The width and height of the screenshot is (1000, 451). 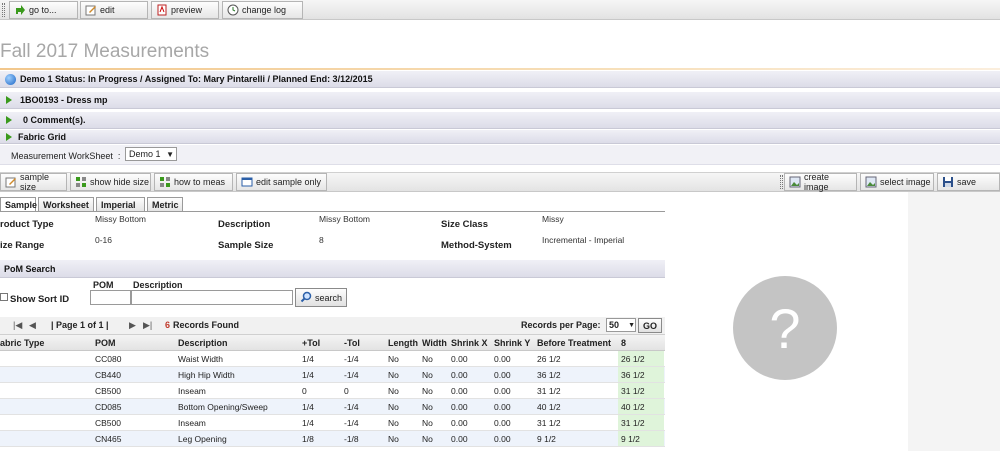 I want to click on save-button: save, so click(x=968, y=182).